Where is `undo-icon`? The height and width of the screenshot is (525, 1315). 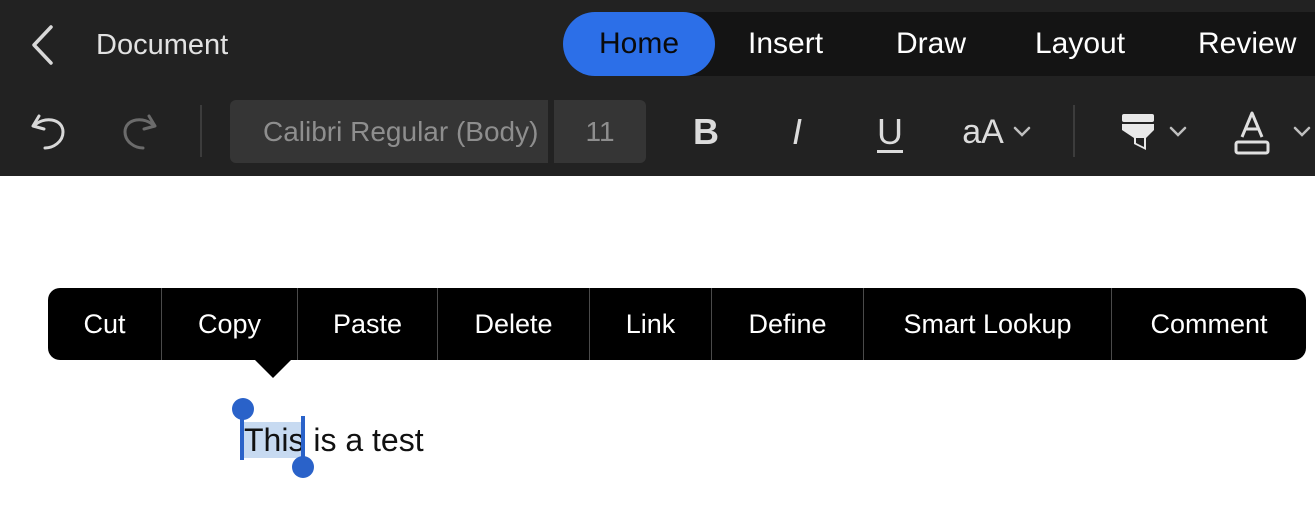 undo-icon is located at coordinates (48, 132).